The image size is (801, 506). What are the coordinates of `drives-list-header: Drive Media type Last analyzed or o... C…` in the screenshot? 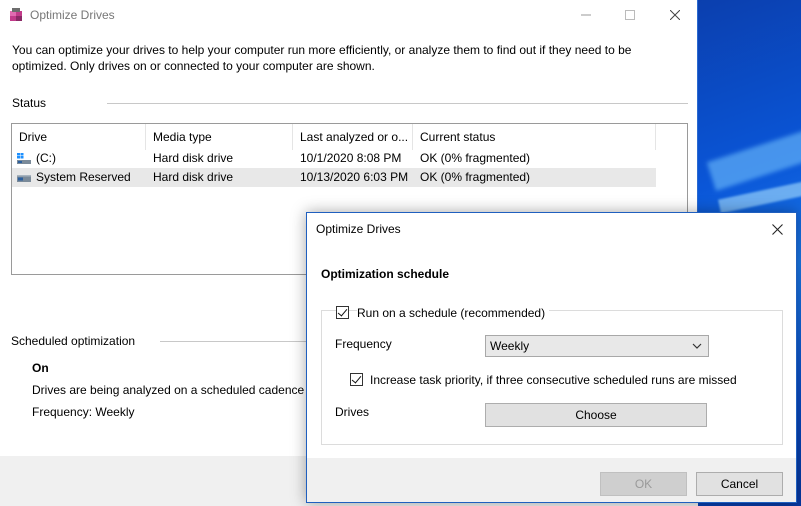 It's located at (334, 137).